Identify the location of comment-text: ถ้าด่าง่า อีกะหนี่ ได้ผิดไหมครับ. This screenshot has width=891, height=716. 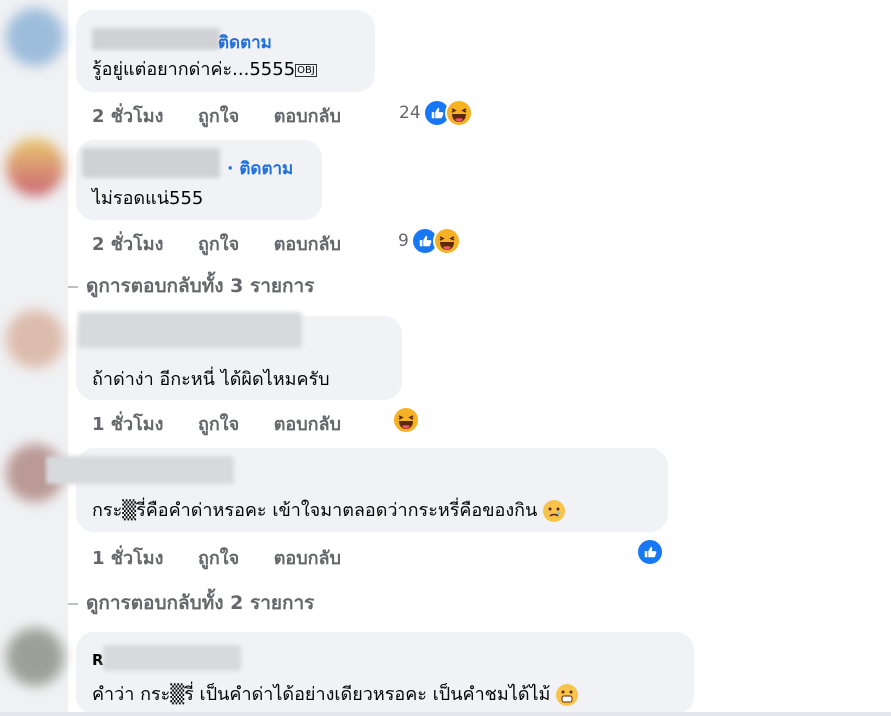
(211, 379).